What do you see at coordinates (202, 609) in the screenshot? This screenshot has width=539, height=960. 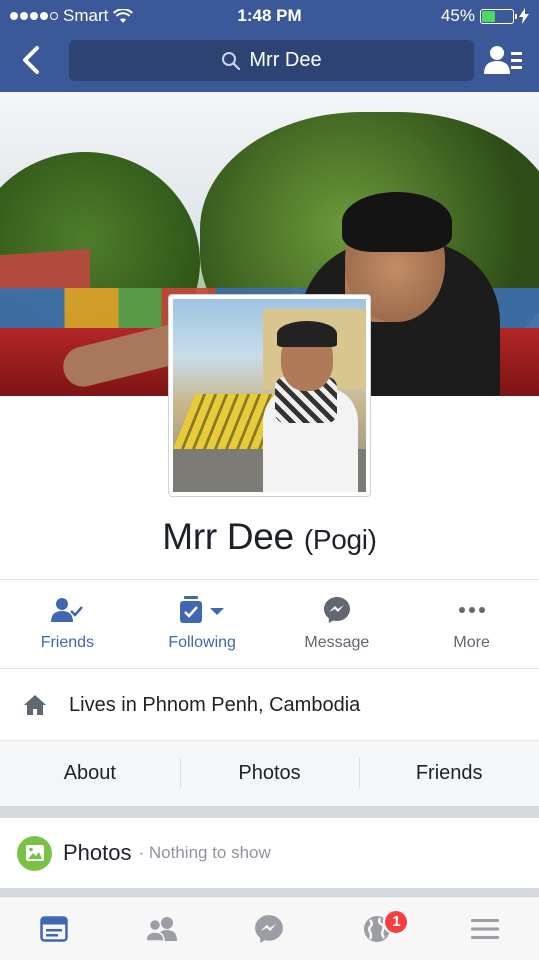 I see `following-icon` at bounding box center [202, 609].